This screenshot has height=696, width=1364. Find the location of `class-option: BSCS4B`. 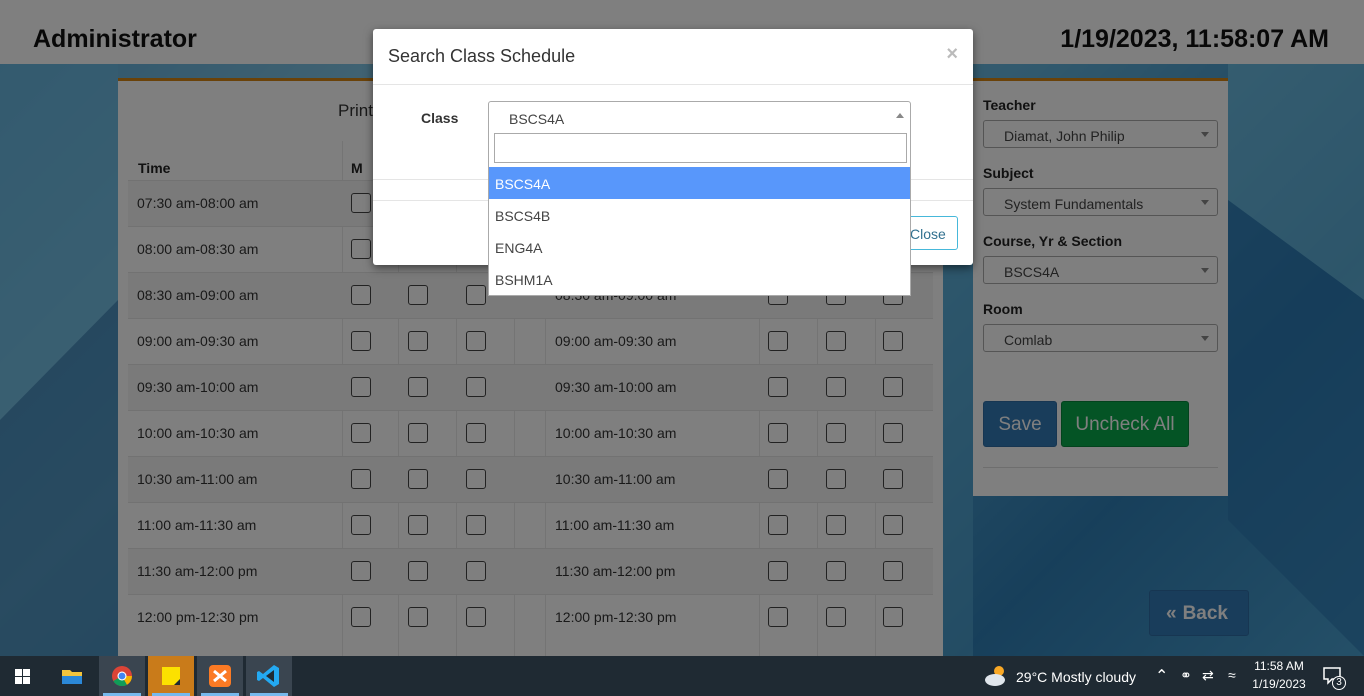

class-option: BSCS4B is located at coordinates (699, 215).